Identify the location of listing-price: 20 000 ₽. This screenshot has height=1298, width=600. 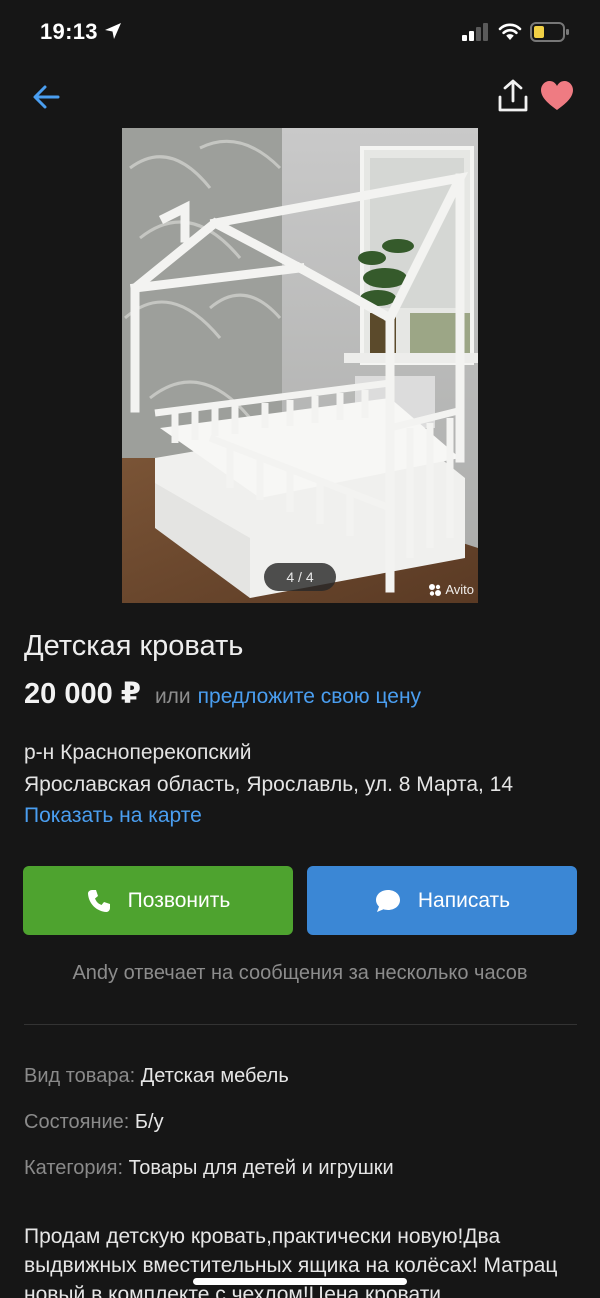
(82, 694).